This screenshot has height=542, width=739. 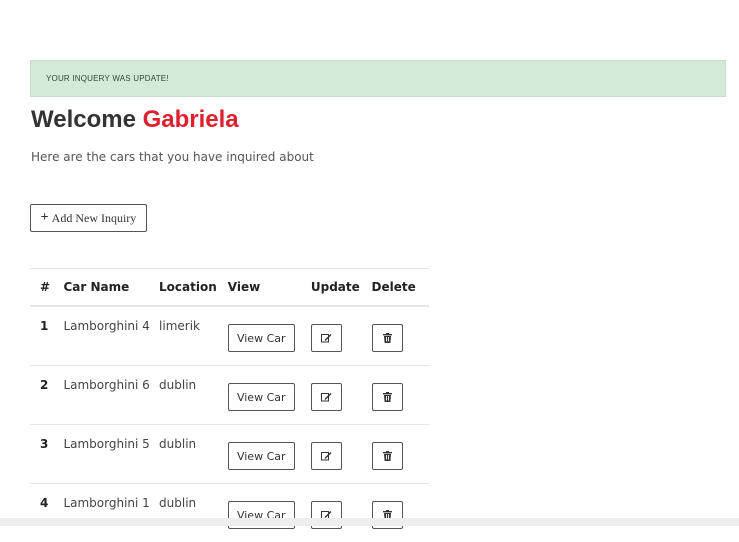 What do you see at coordinates (378, 78) in the screenshot?
I see `success-alert: YOUR INQUERY WAS UPDATE!` at bounding box center [378, 78].